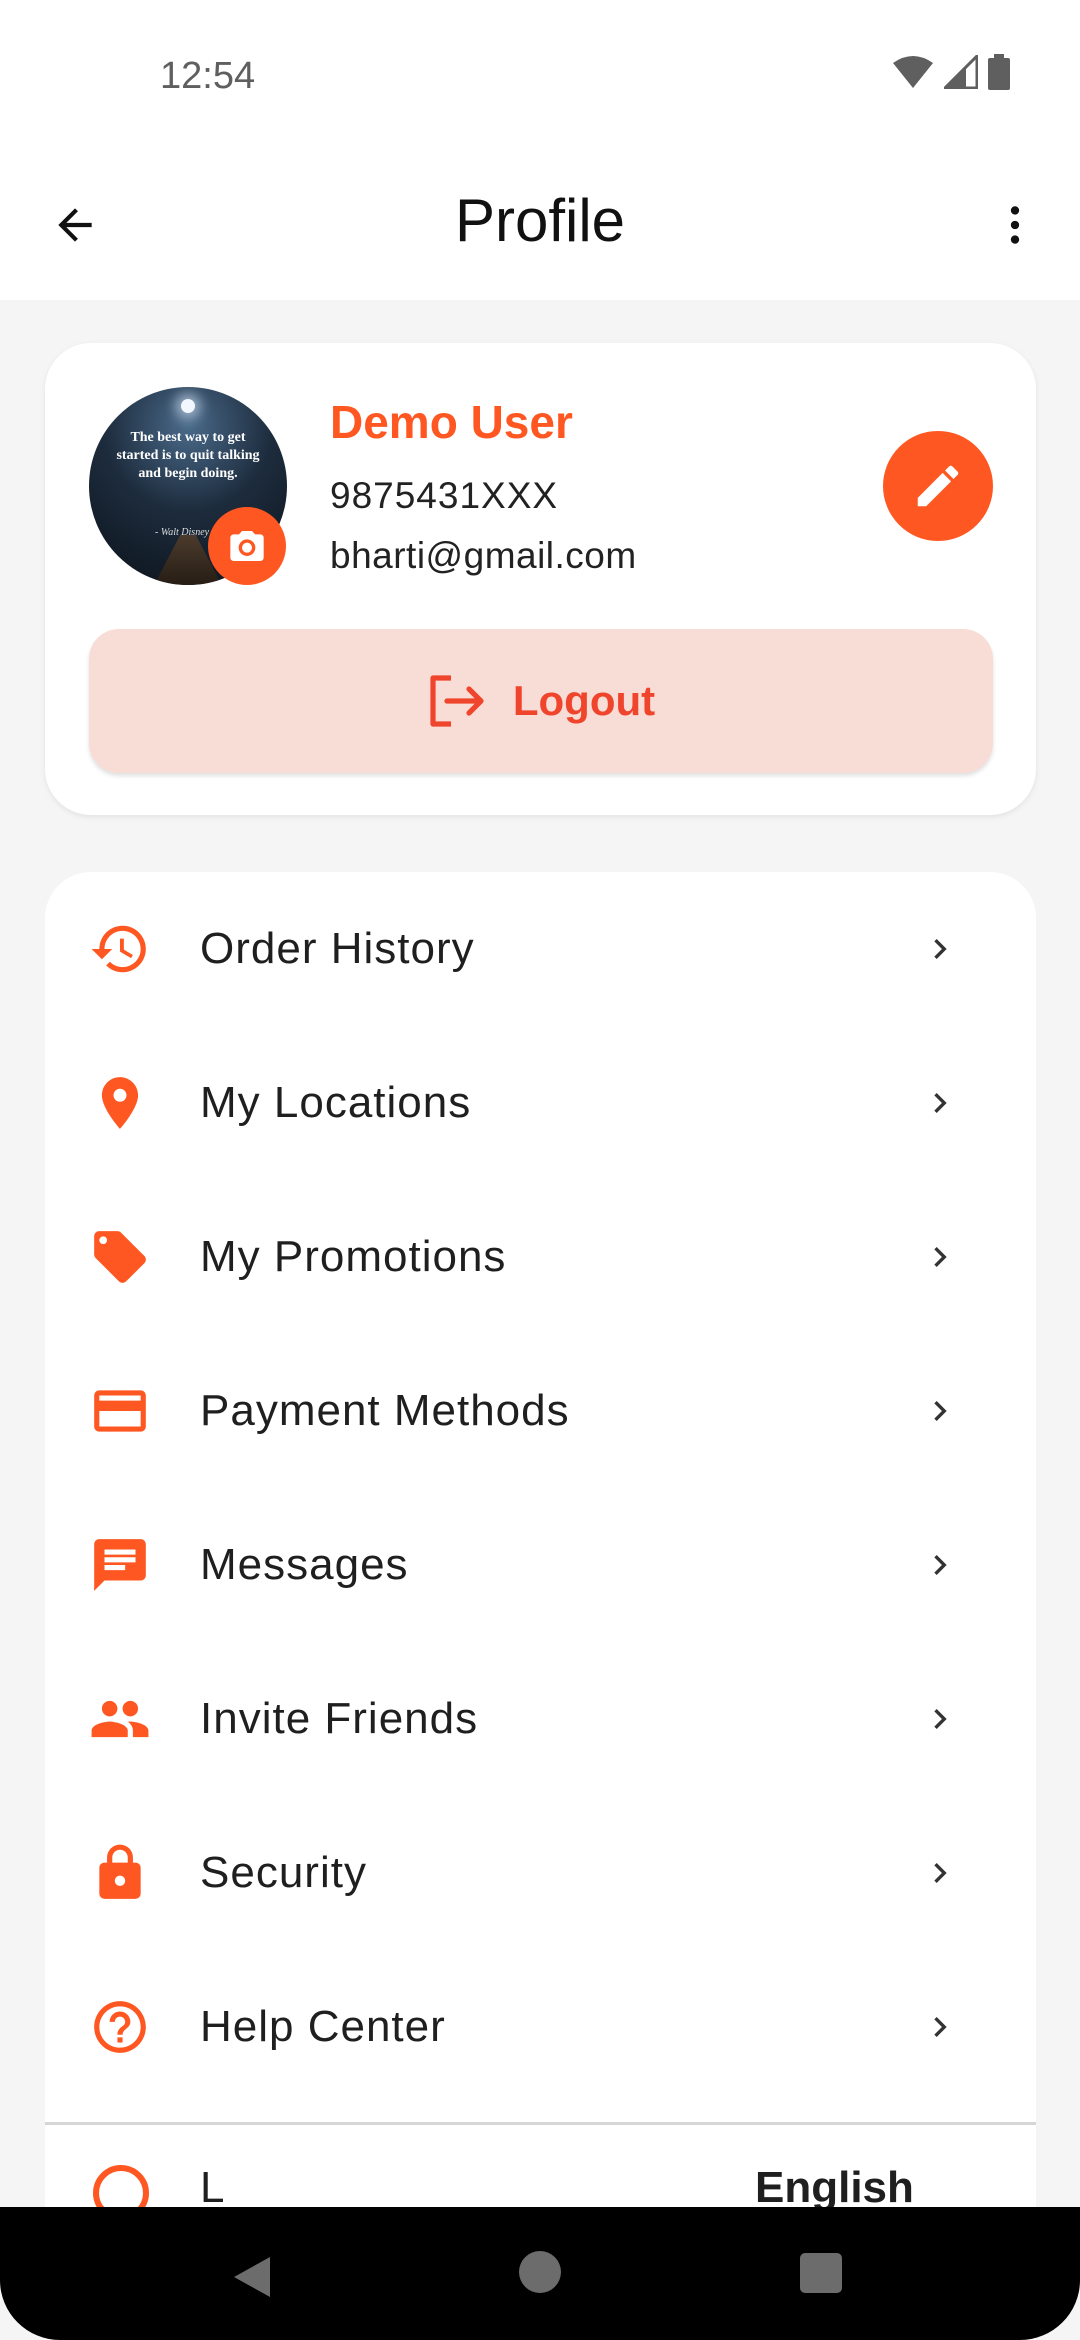 The height and width of the screenshot is (2340, 1080). I want to click on location-pin-icon, so click(120, 1103).